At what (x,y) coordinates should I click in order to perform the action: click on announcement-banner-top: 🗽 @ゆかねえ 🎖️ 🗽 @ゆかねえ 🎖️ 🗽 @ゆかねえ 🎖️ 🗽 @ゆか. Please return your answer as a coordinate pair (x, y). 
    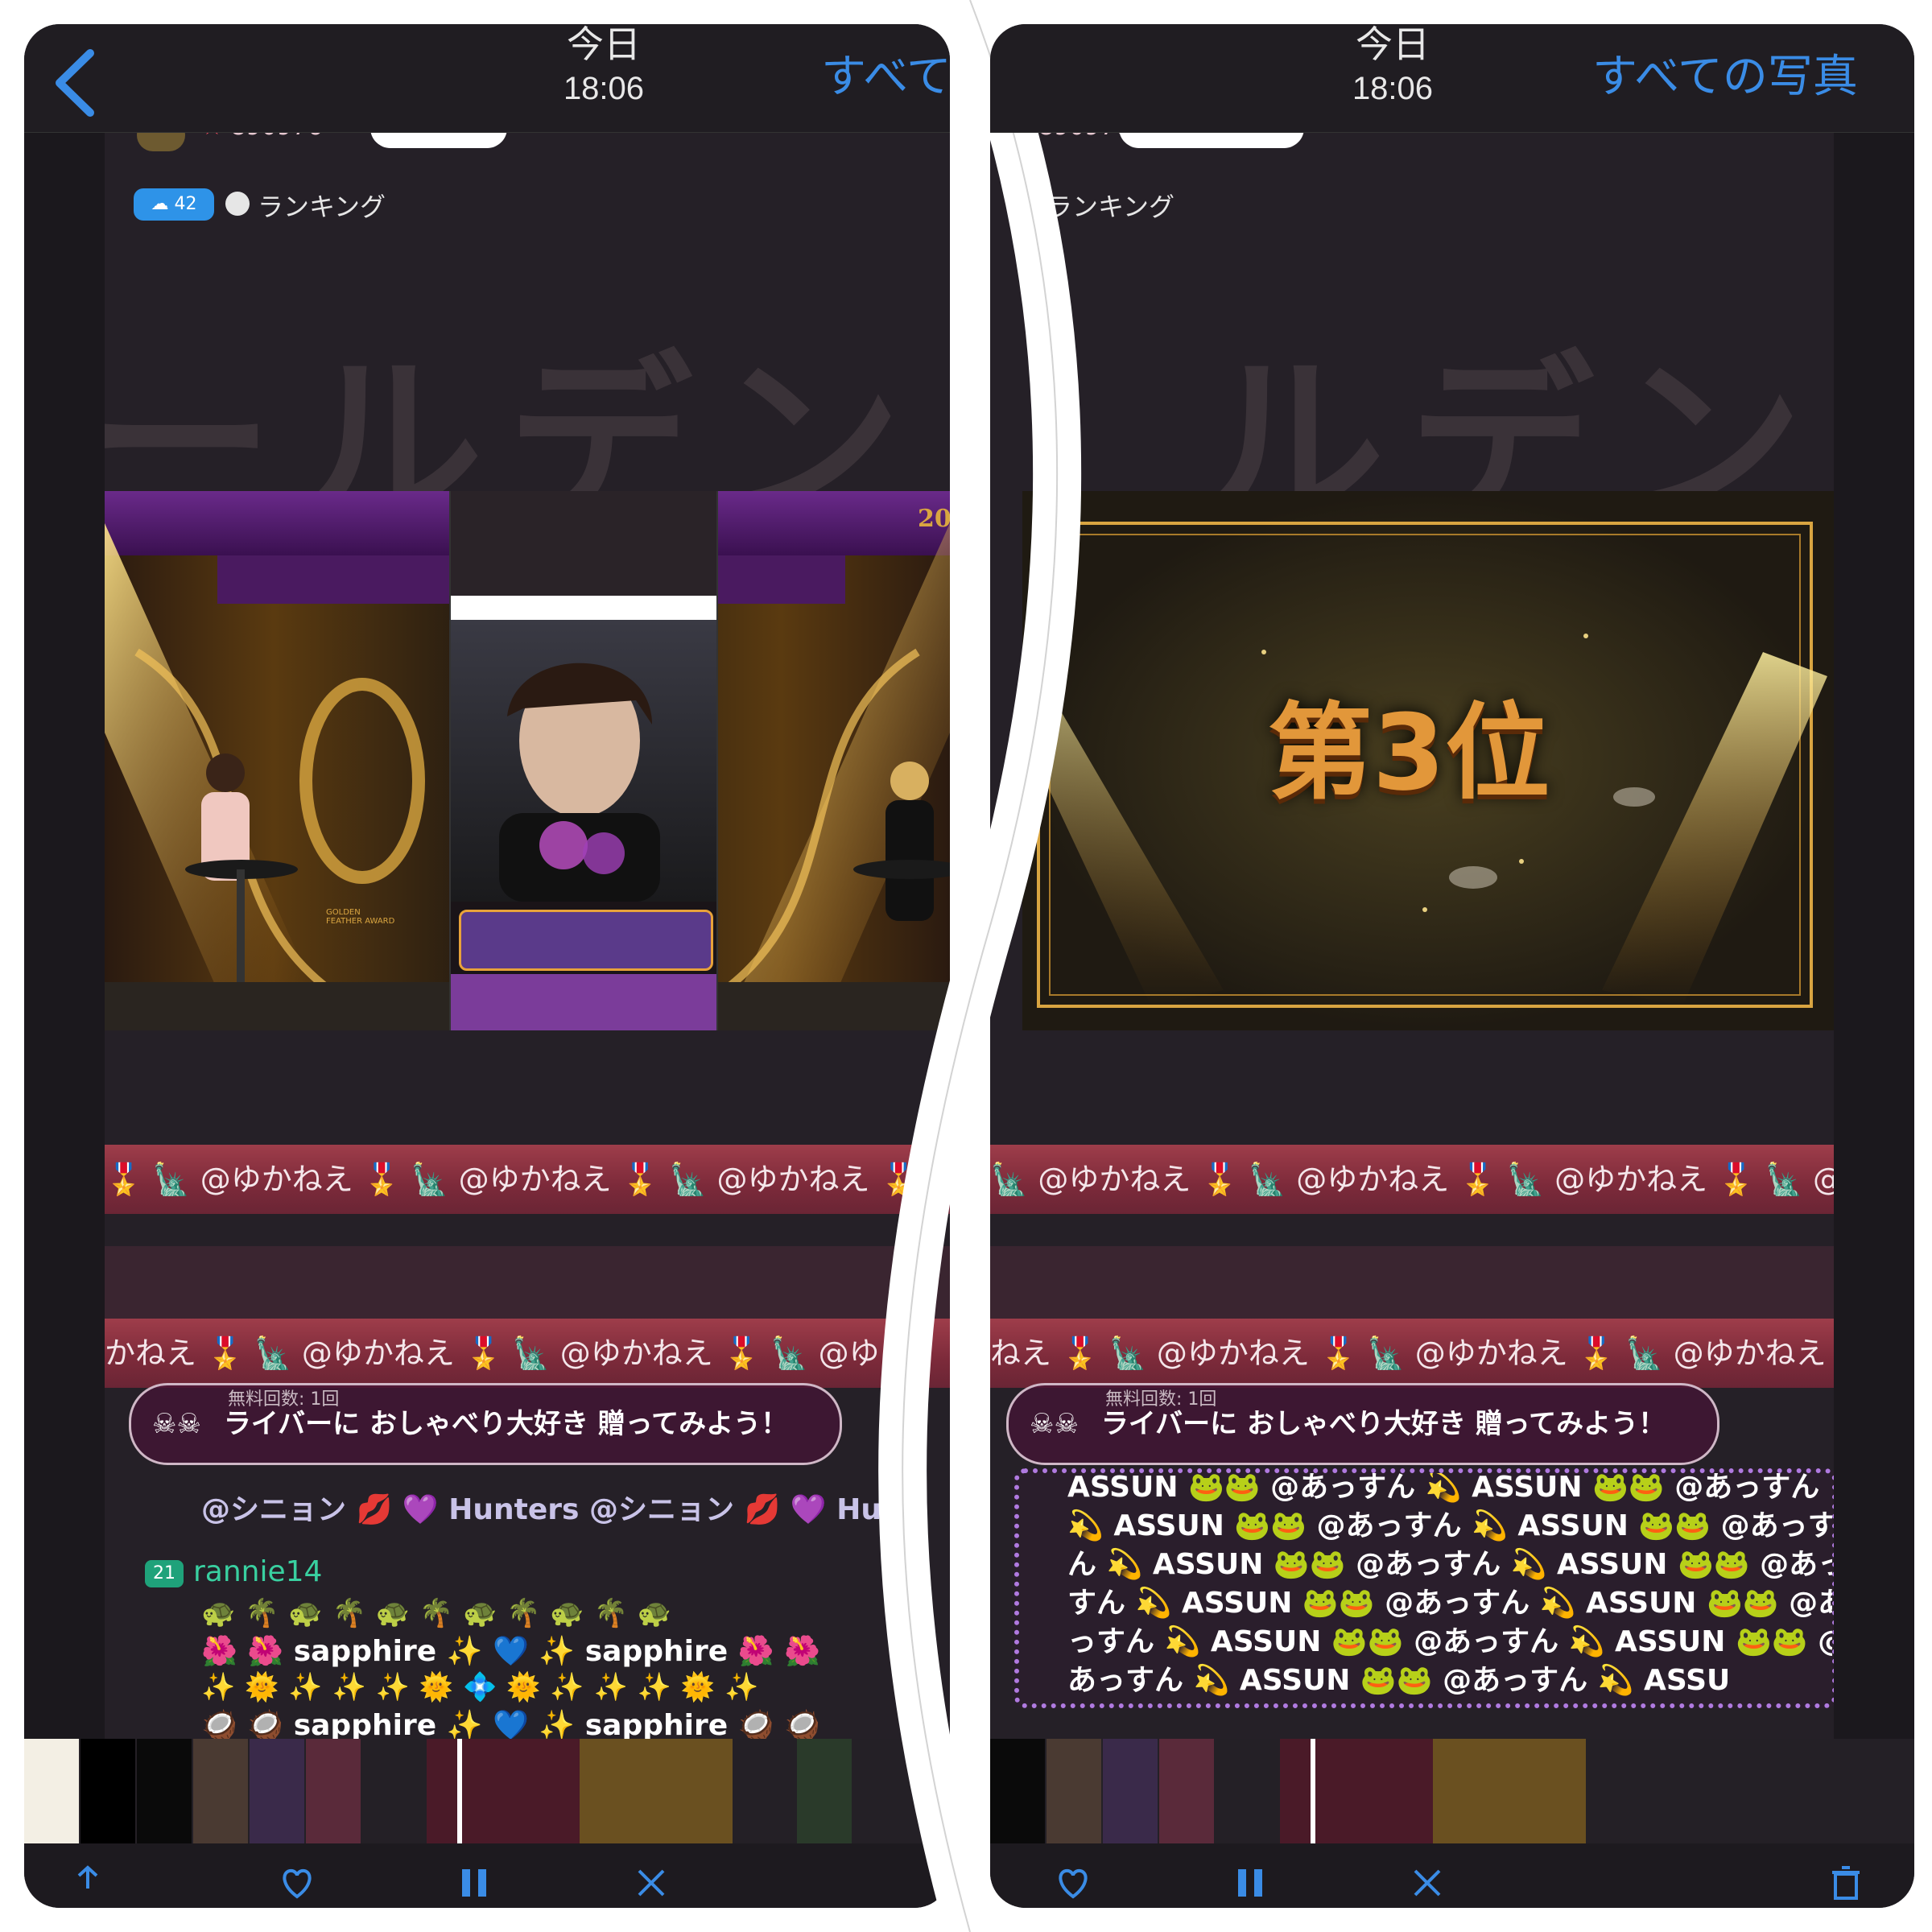
    Looking at the image, I should click on (1412, 1179).